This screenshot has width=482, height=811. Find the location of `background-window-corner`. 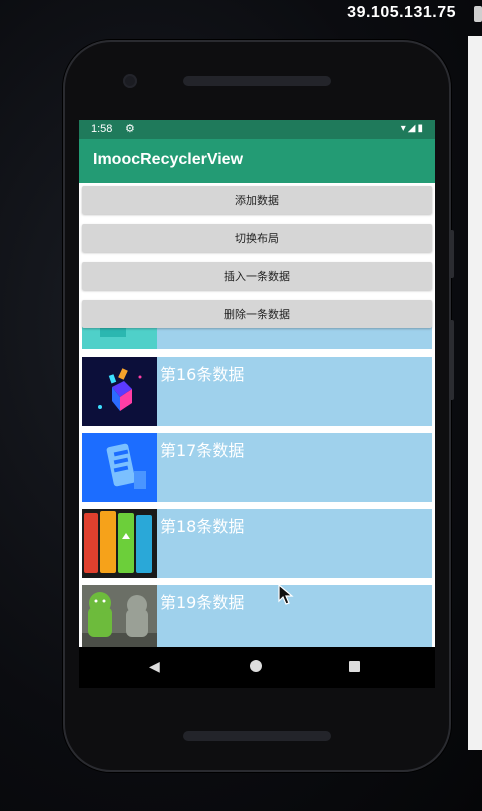

background-window-corner is located at coordinates (478, 14).